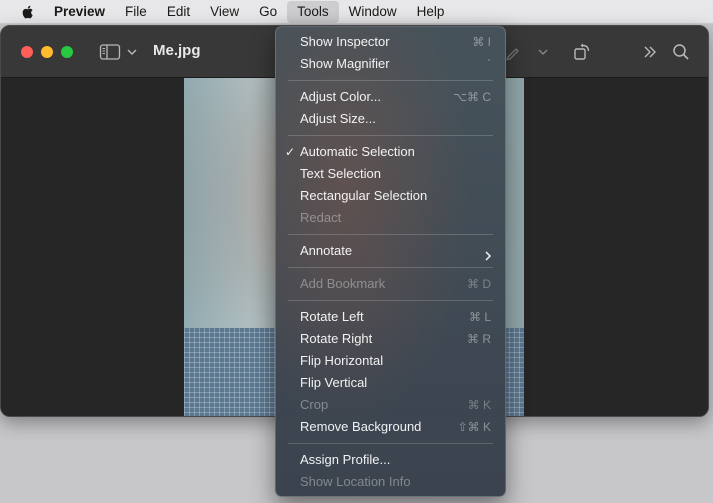 Image resolution: width=713 pixels, height=503 pixels. What do you see at coordinates (345, 41) in the screenshot?
I see `menu-item-label: Show Inspector` at bounding box center [345, 41].